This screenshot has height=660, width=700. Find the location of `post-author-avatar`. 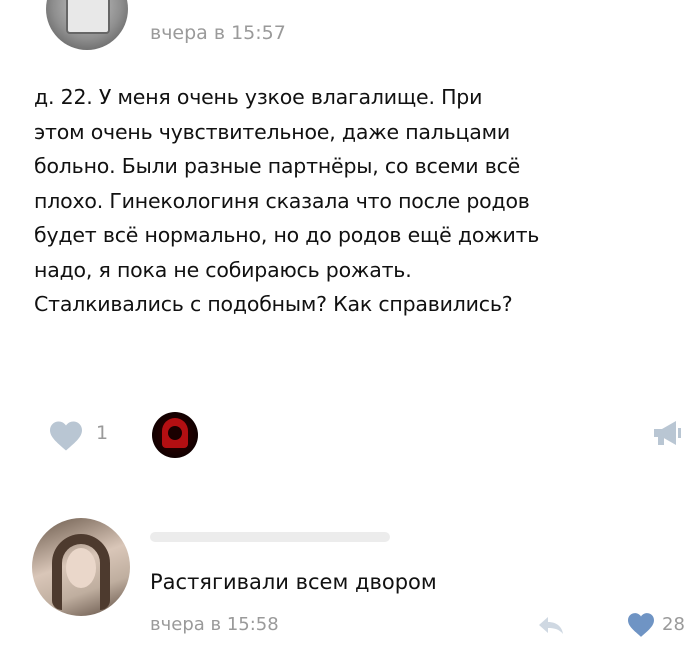

post-author-avatar is located at coordinates (87, 25).